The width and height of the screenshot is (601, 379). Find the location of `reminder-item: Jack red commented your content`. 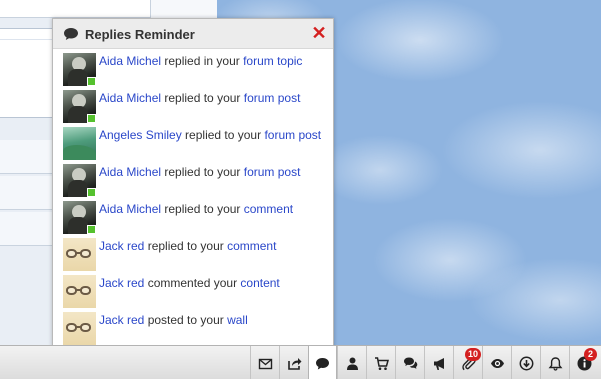

reminder-item: Jack red commented your content is located at coordinates (198, 292).